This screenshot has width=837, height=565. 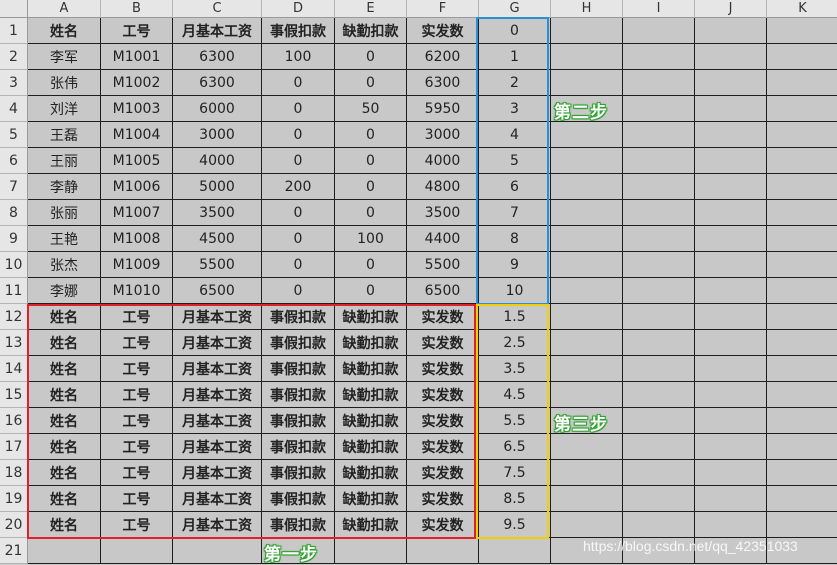 What do you see at coordinates (137, 421) in the screenshot?
I see `cell-b16: 工号` at bounding box center [137, 421].